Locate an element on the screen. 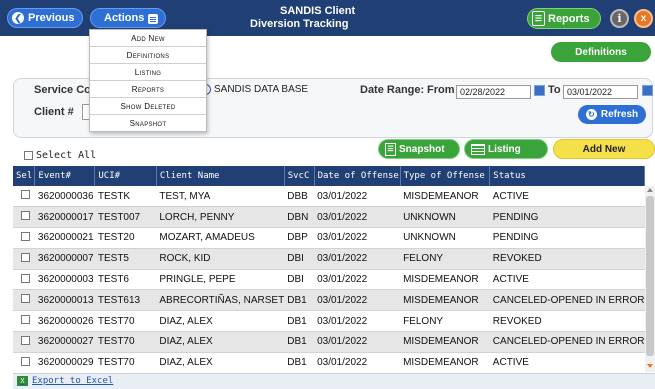 This screenshot has width=655, height=389. scroll-down-icon is located at coordinates (650, 366).